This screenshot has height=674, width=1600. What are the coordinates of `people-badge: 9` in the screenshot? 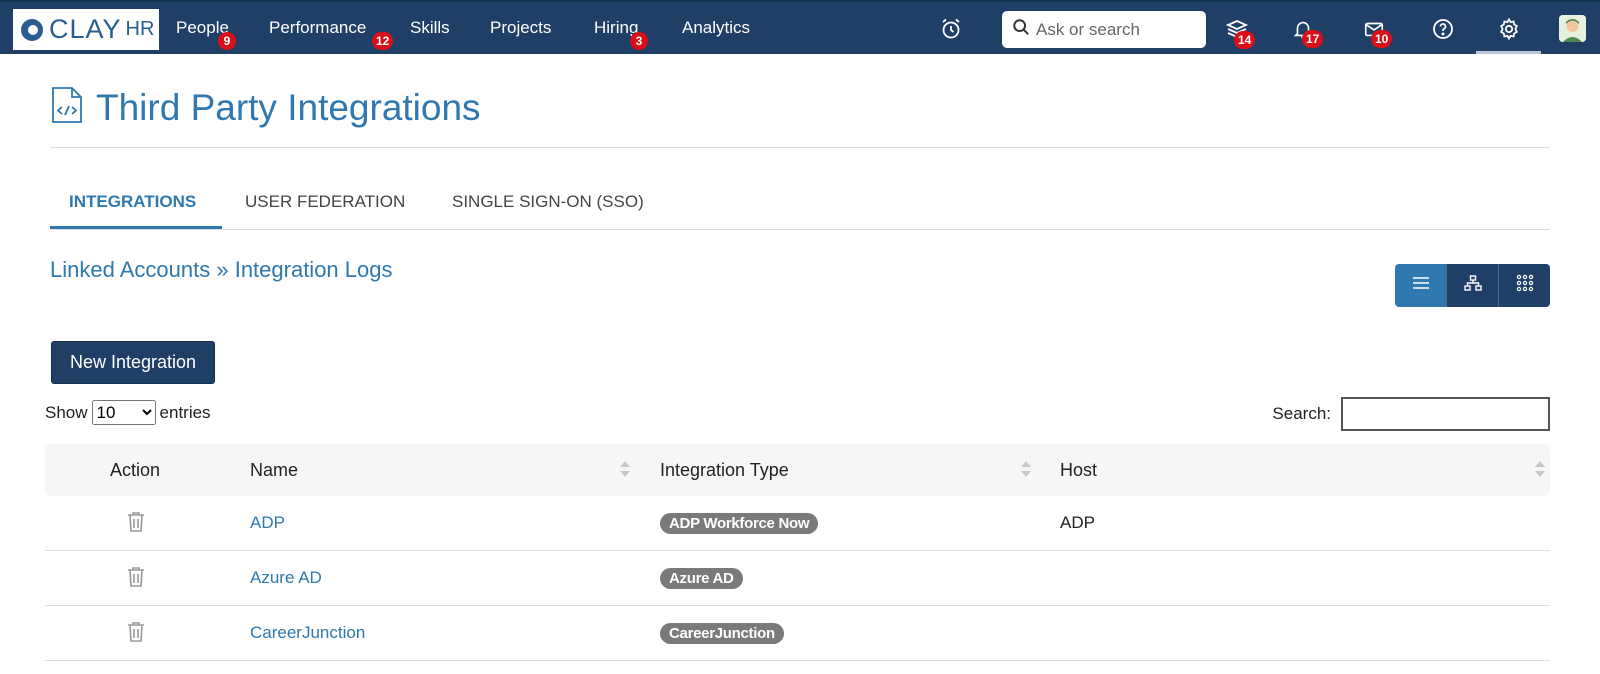 It's located at (227, 41).